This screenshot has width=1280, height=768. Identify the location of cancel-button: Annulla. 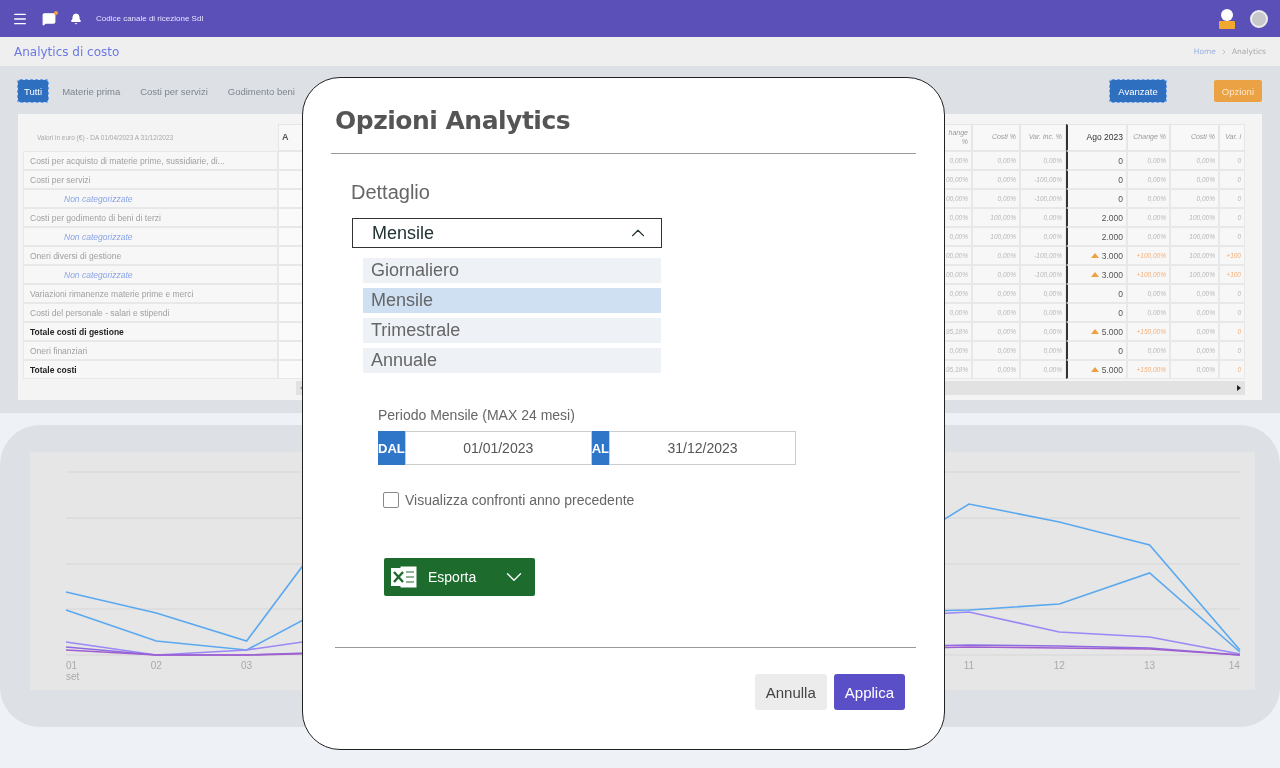
(790, 692).